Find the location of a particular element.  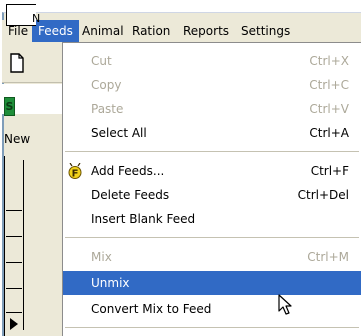

menu-item-shortcut: Ctrl+Del is located at coordinates (323, 195).